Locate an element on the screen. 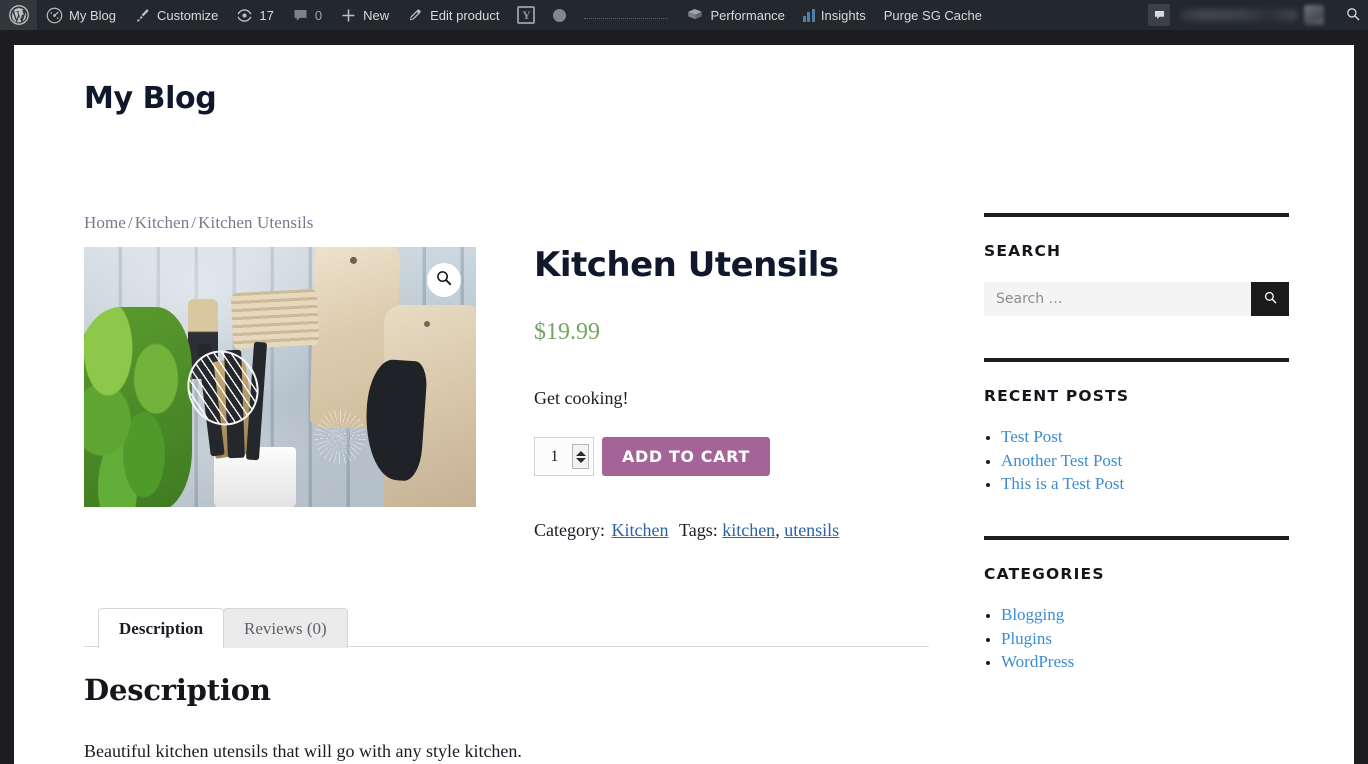  product-tag-link-utensils: utensils is located at coordinates (811, 530).